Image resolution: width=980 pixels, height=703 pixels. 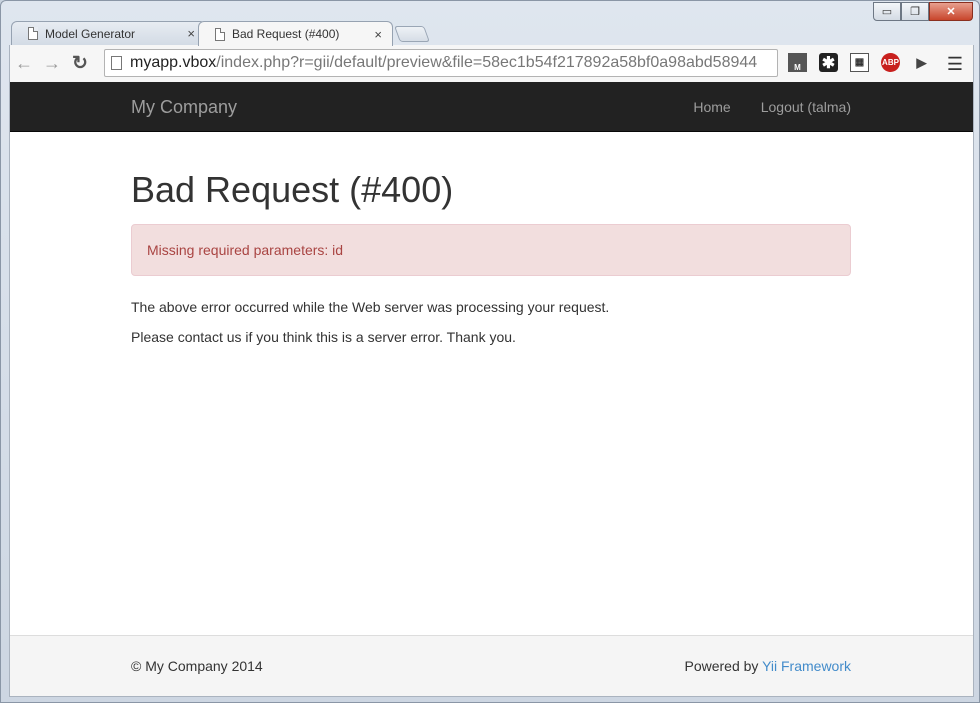 What do you see at coordinates (951, 11) in the screenshot?
I see `close-window-button: ✕` at bounding box center [951, 11].